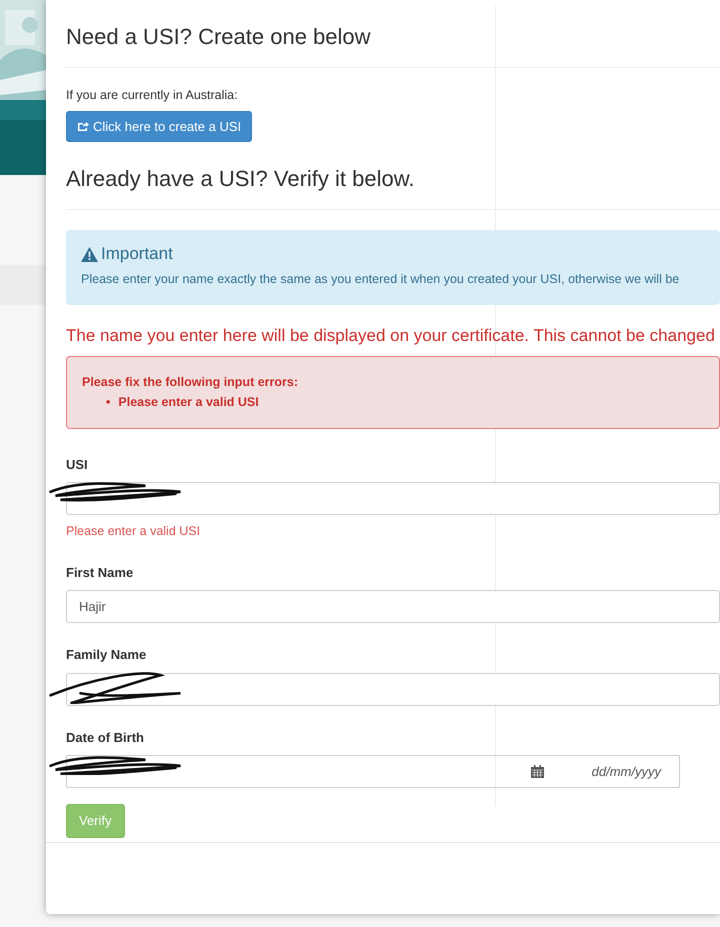  I want to click on warning-text: The name you enter here will be displayed on your certificate. This cannot be changed, so click(391, 335).